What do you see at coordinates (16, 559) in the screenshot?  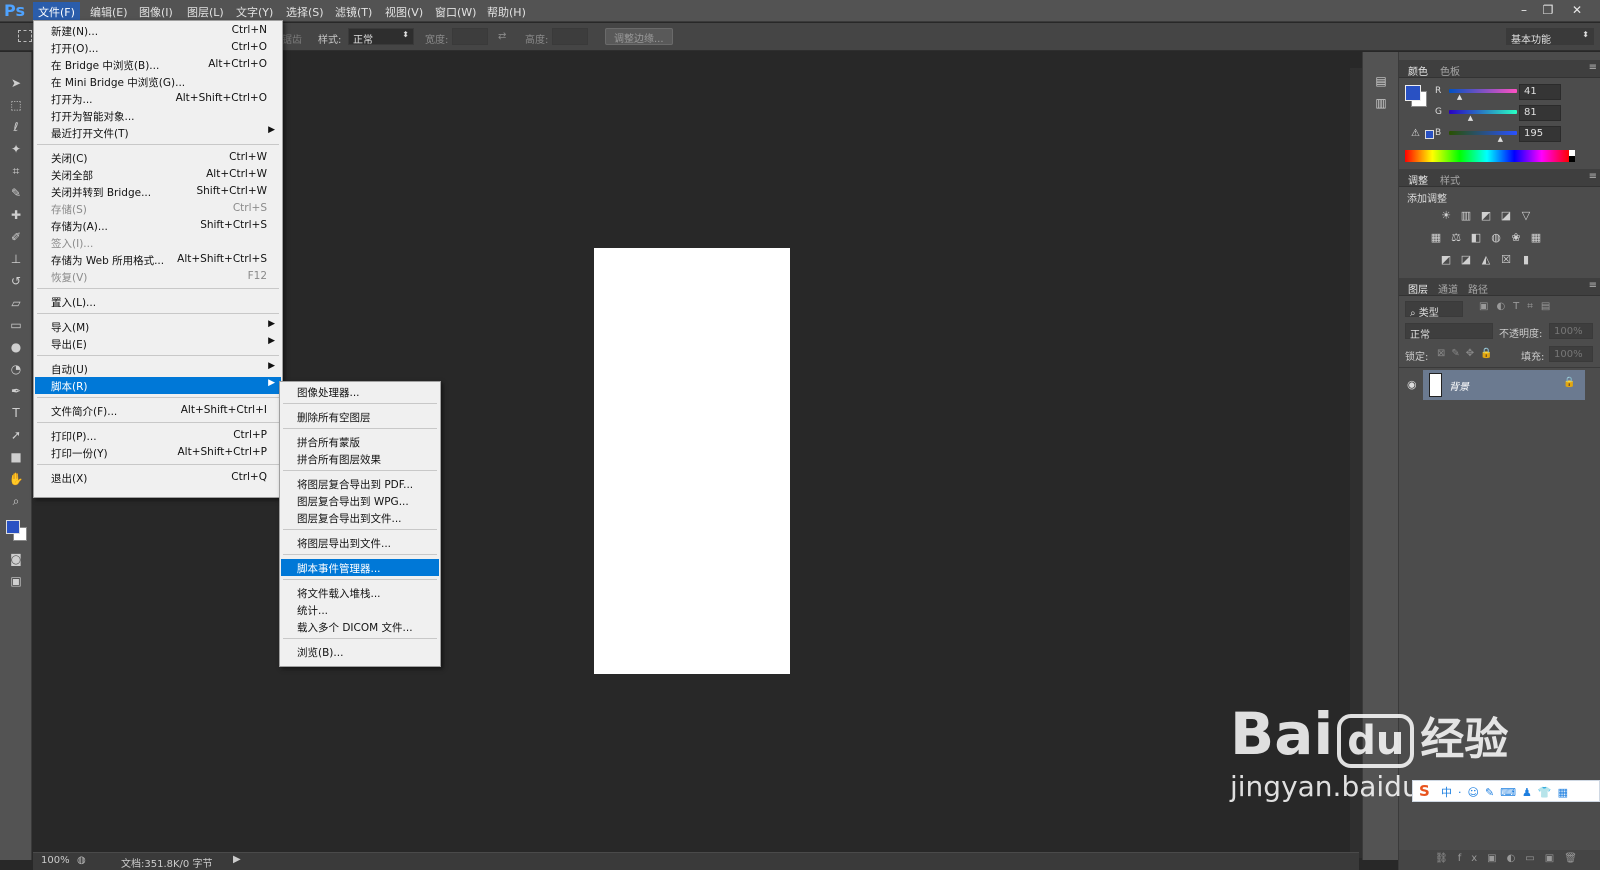 I see `quick-mask-icon: ◙` at bounding box center [16, 559].